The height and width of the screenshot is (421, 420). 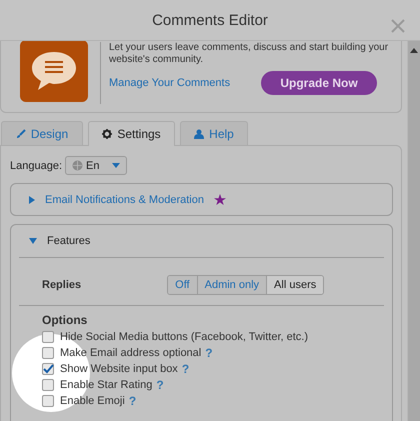 I want to click on section-header: Email Notifications & Moderation, so click(x=201, y=199).